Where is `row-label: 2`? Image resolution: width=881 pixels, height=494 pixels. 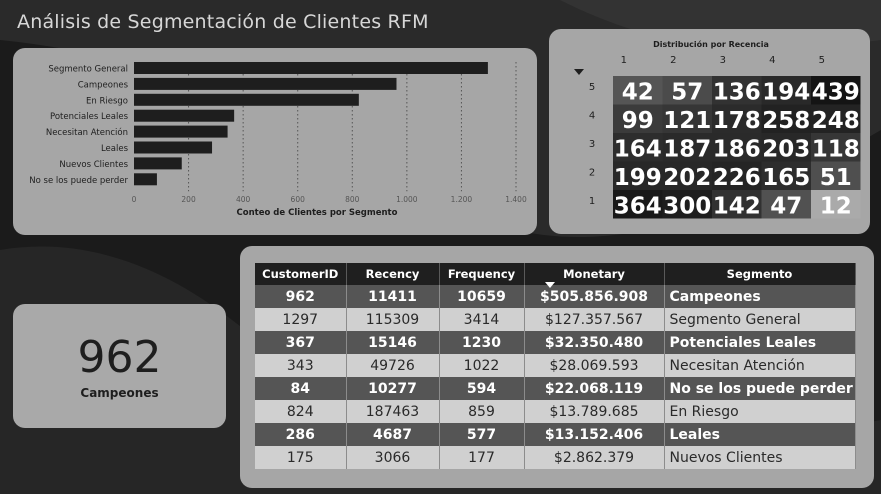 row-label: 2 is located at coordinates (592, 173).